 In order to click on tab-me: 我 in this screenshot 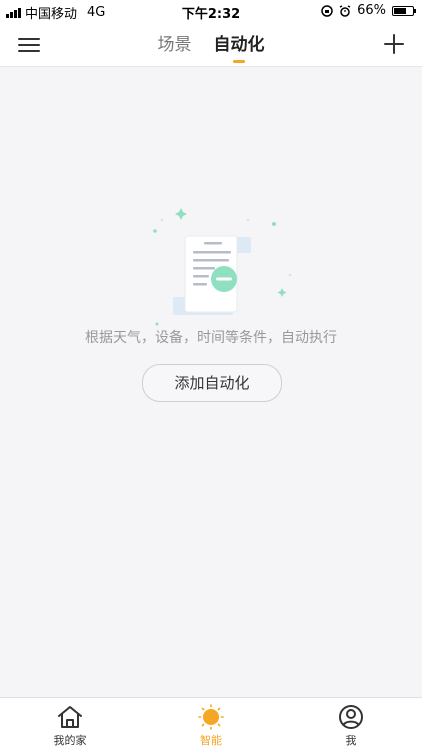, I will do `click(351, 726)`.